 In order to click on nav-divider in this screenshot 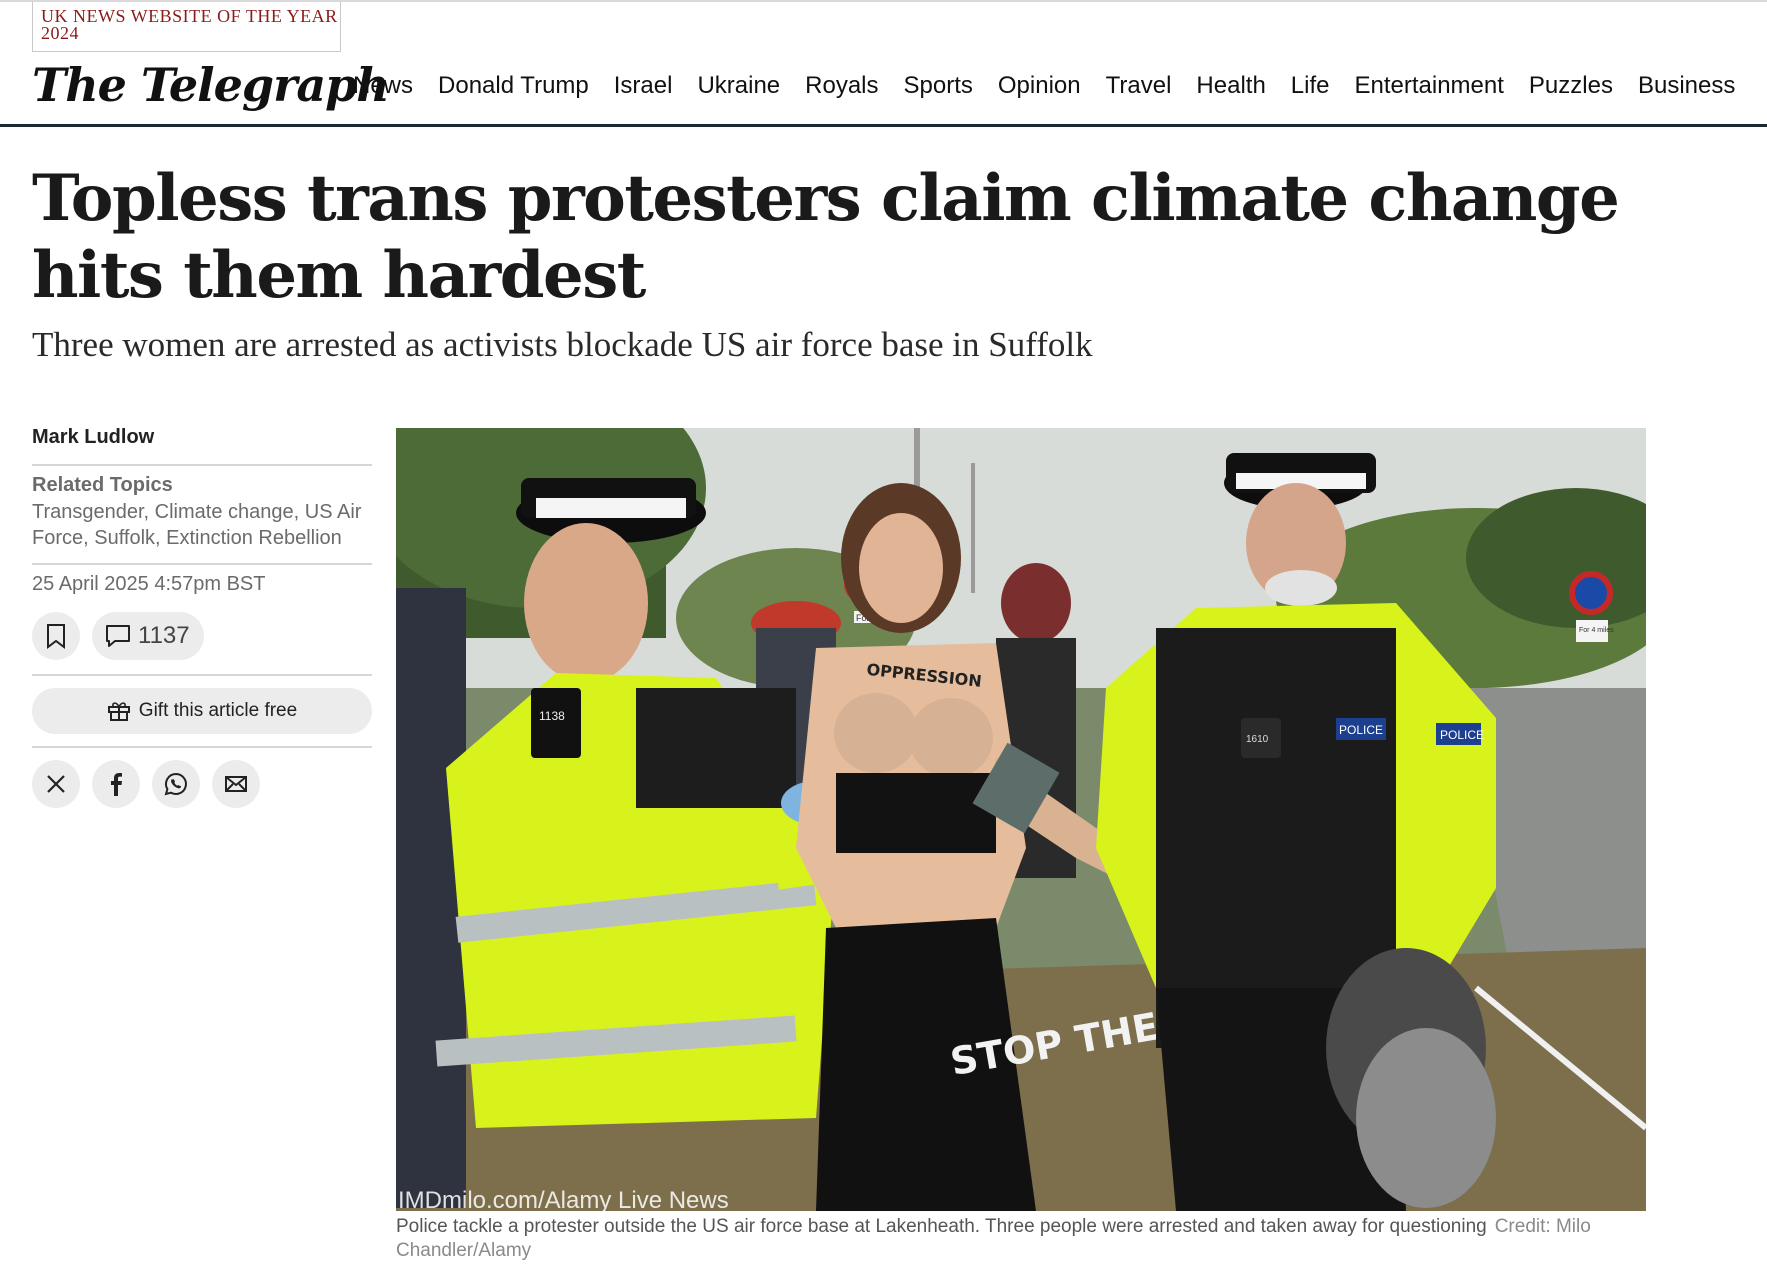, I will do `click(883, 125)`.